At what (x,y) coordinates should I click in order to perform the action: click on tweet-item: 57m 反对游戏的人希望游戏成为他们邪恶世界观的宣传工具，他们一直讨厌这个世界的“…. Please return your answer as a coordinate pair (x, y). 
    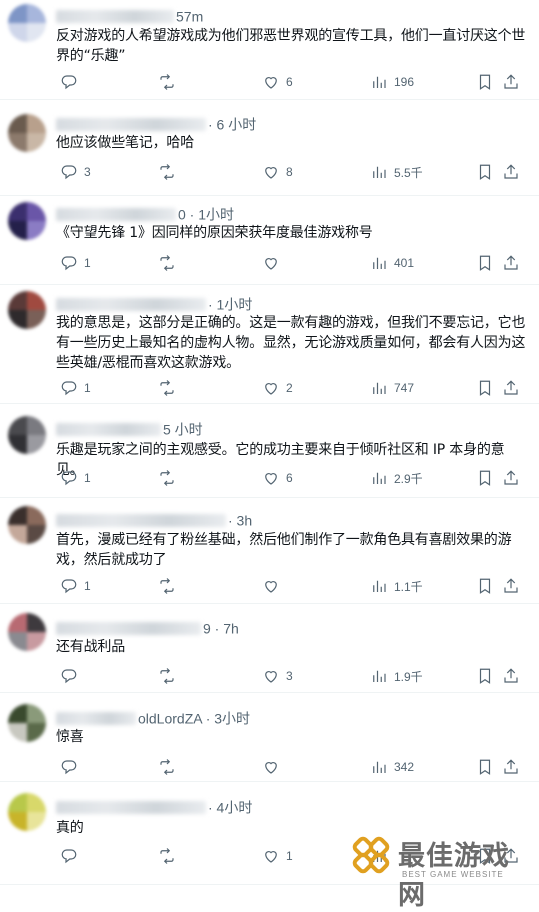
    Looking at the image, I should click on (269, 50).